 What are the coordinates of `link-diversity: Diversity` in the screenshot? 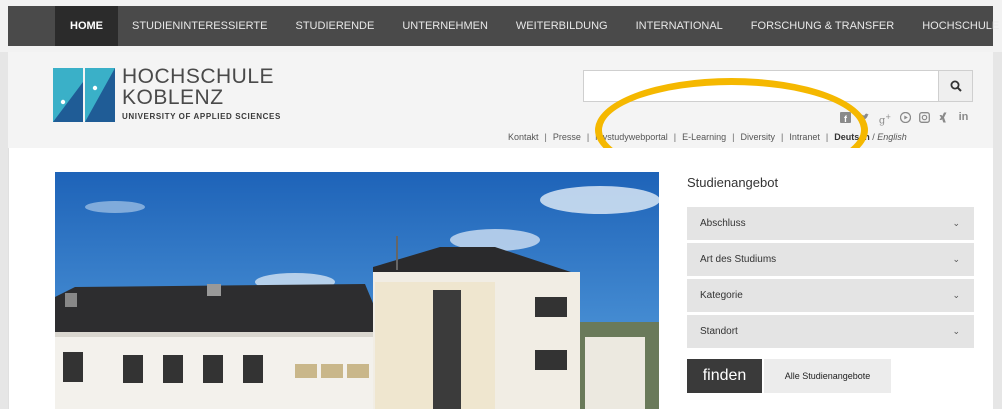 It's located at (758, 137).